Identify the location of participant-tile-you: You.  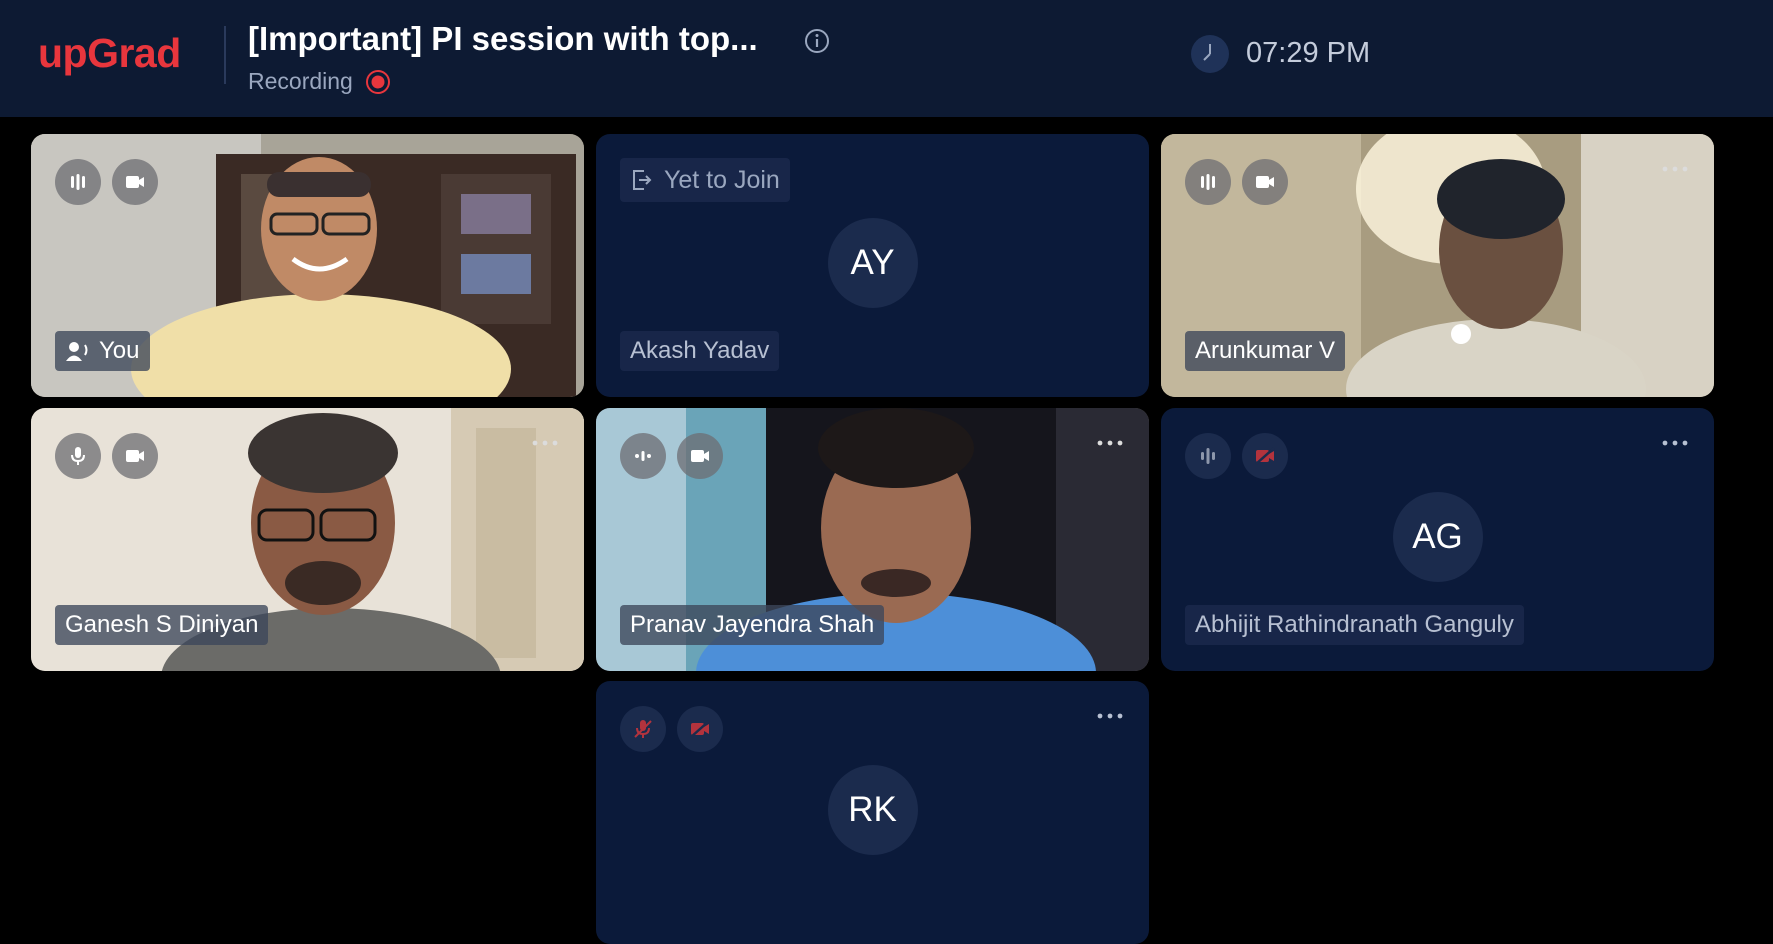
(307, 265).